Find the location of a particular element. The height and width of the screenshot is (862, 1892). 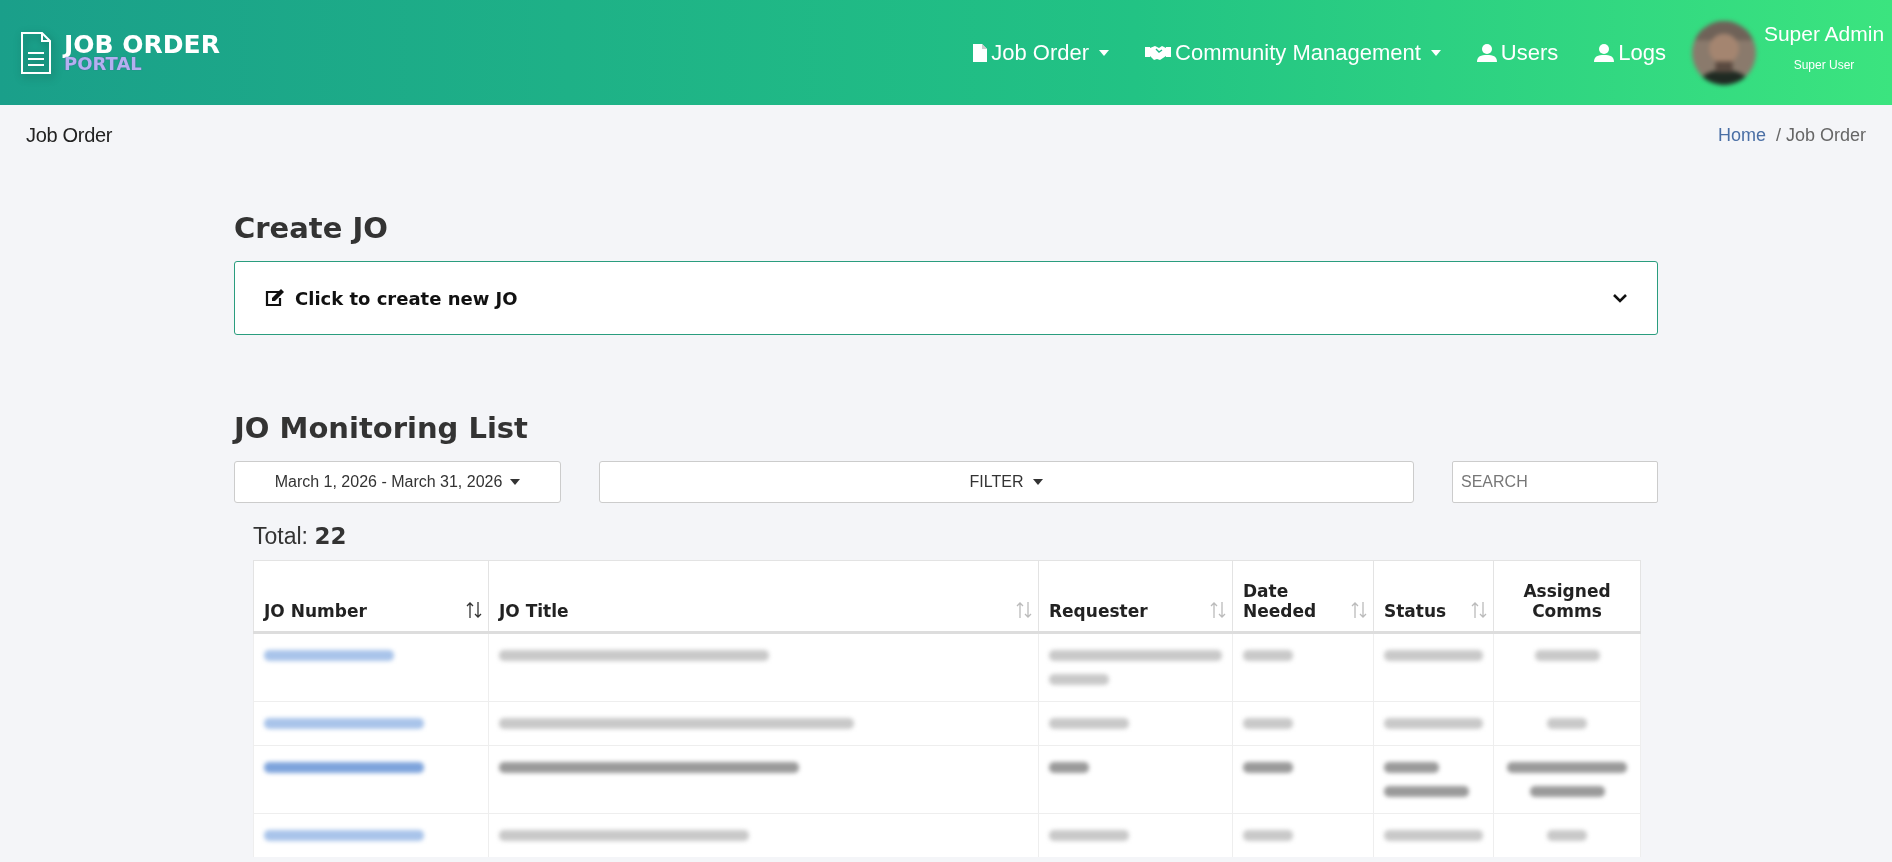

column-header: Status is located at coordinates (1433, 596).